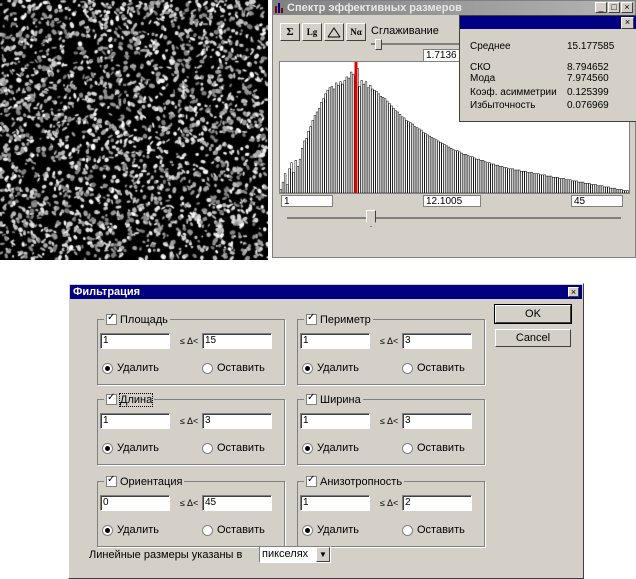  Describe the element at coordinates (391, 510) in the screenshot. I see `filter-group: Анизотропность 1 ≤ Δ<2 Удалить Оставить` at that location.